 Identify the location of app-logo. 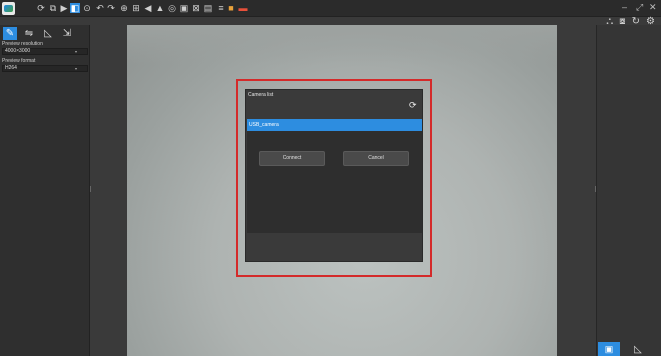
(8, 8).